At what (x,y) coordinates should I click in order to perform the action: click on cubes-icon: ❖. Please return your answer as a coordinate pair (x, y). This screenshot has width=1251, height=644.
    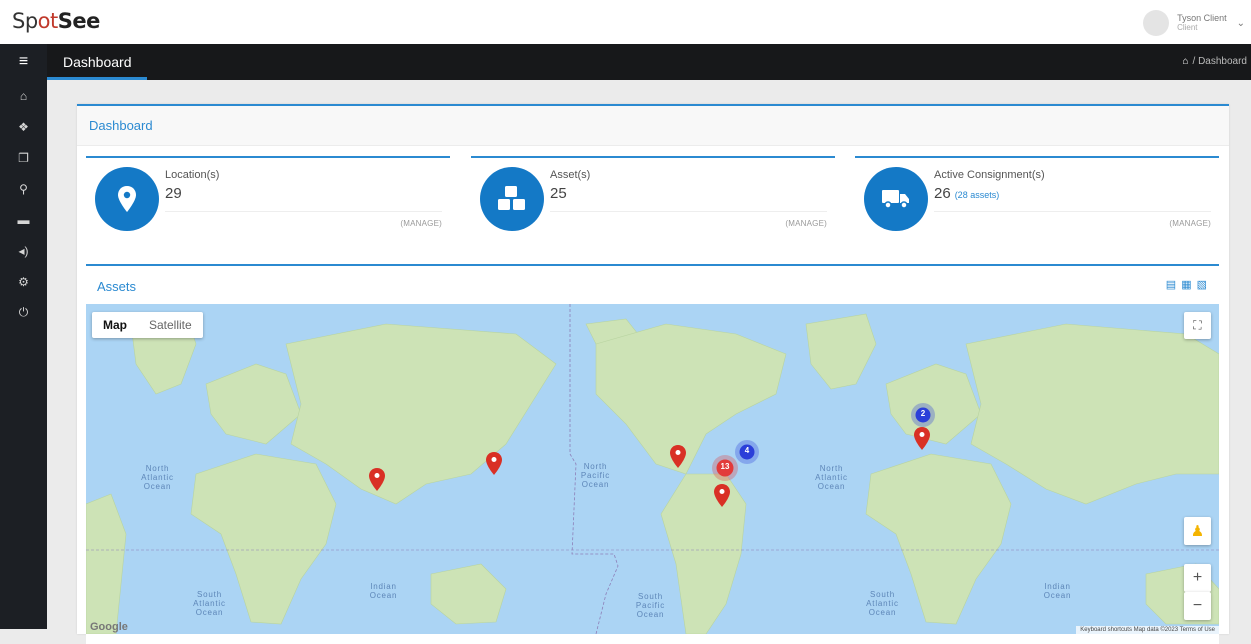
    Looking at the image, I should click on (23, 126).